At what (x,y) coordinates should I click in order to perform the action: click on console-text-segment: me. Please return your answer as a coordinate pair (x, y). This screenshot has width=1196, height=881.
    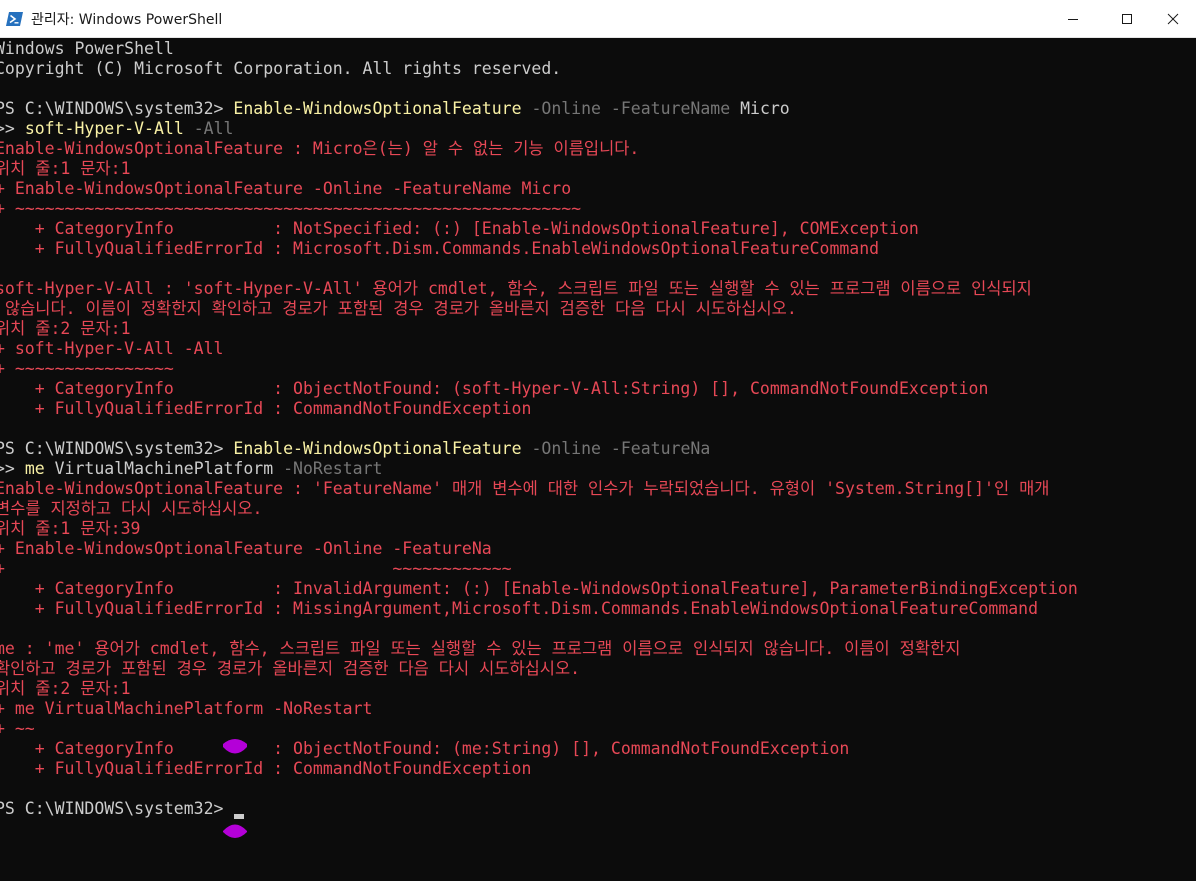
    Looking at the image, I should click on (34, 468).